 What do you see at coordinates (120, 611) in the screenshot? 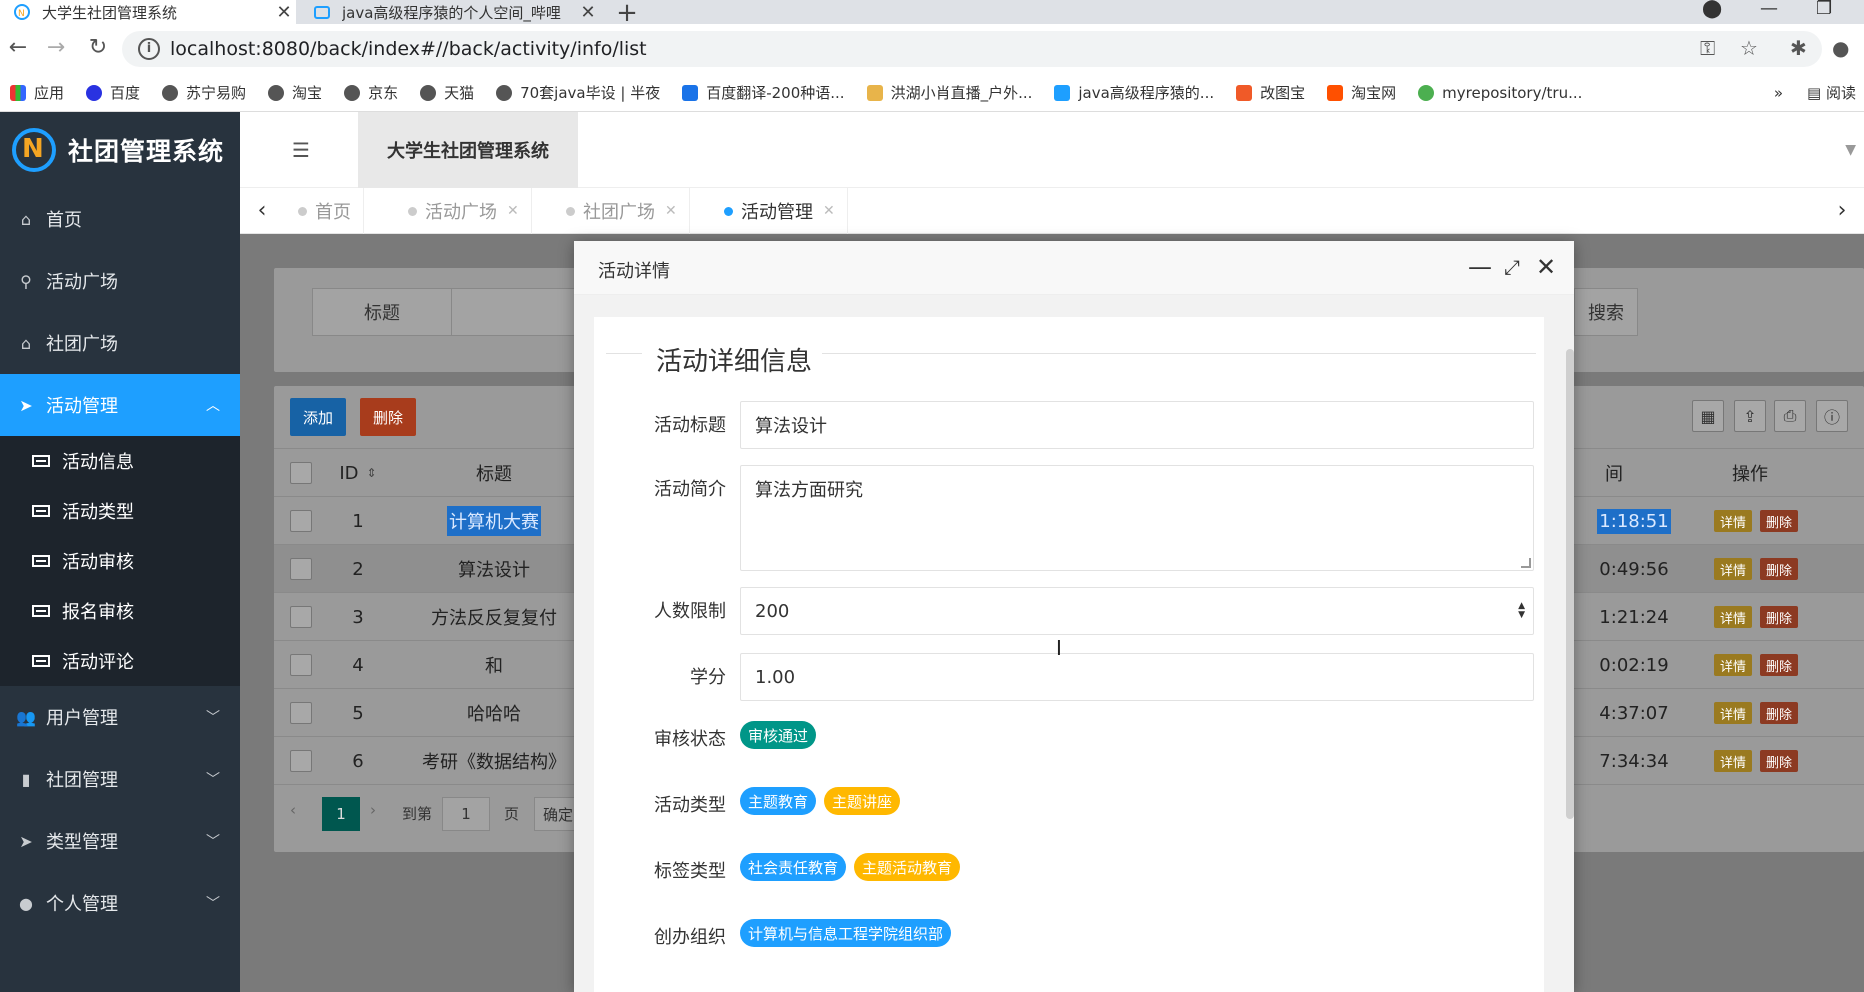
I see `sidebar-subitem: 报名审核` at bounding box center [120, 611].